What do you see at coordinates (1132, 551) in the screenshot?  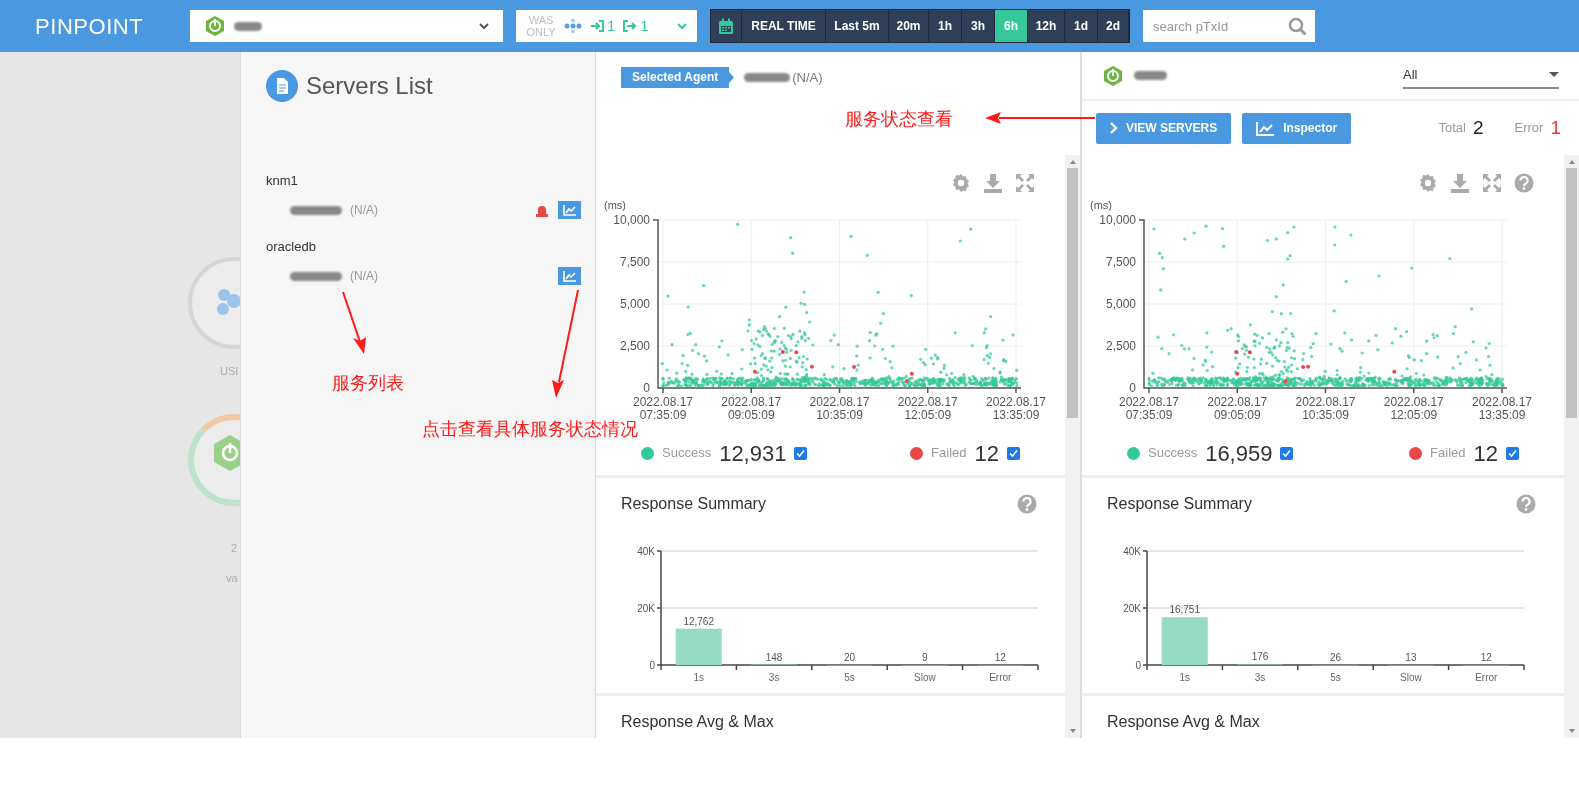 I see `axis-tick-label: 40K` at bounding box center [1132, 551].